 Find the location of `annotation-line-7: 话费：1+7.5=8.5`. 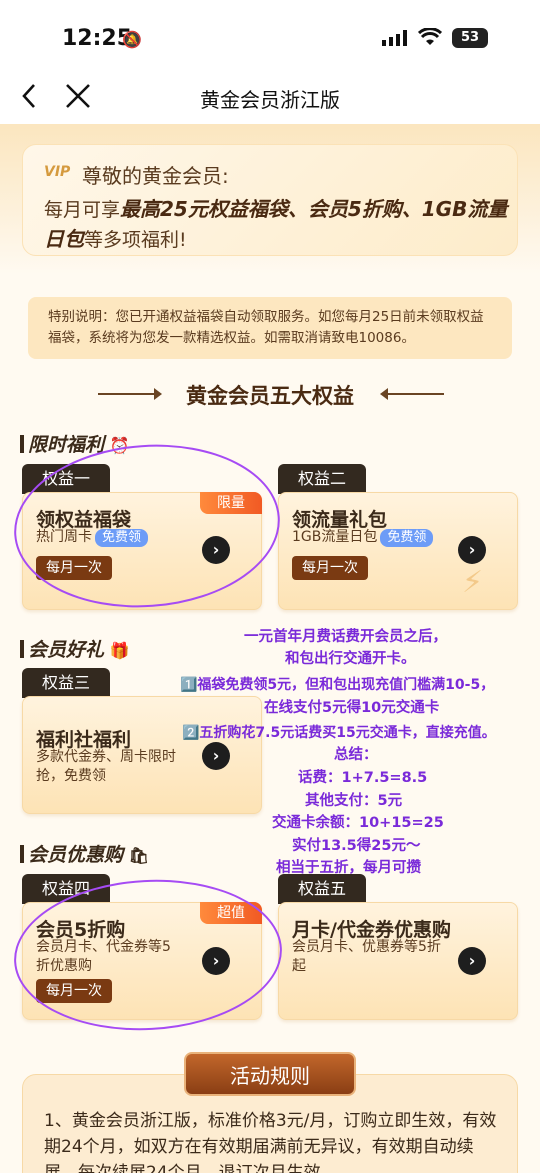

annotation-line-7: 话费：1+7.5=8.5 is located at coordinates (363, 778).